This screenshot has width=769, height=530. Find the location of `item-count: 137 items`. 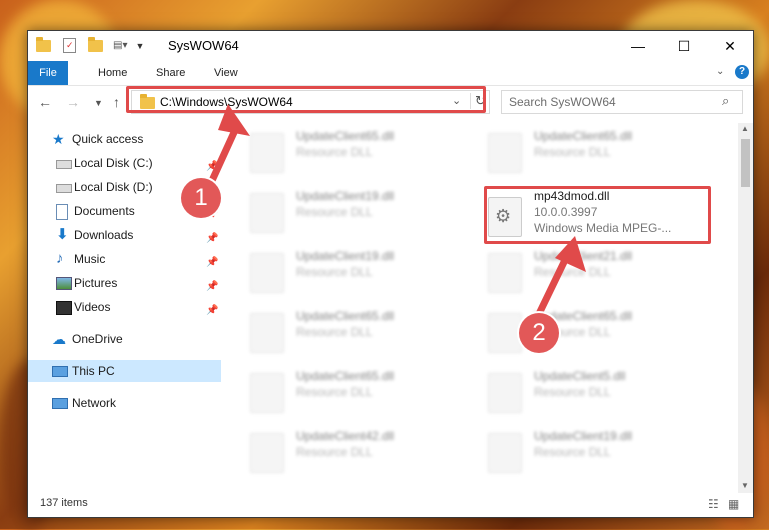

item-count: 137 items is located at coordinates (64, 503).